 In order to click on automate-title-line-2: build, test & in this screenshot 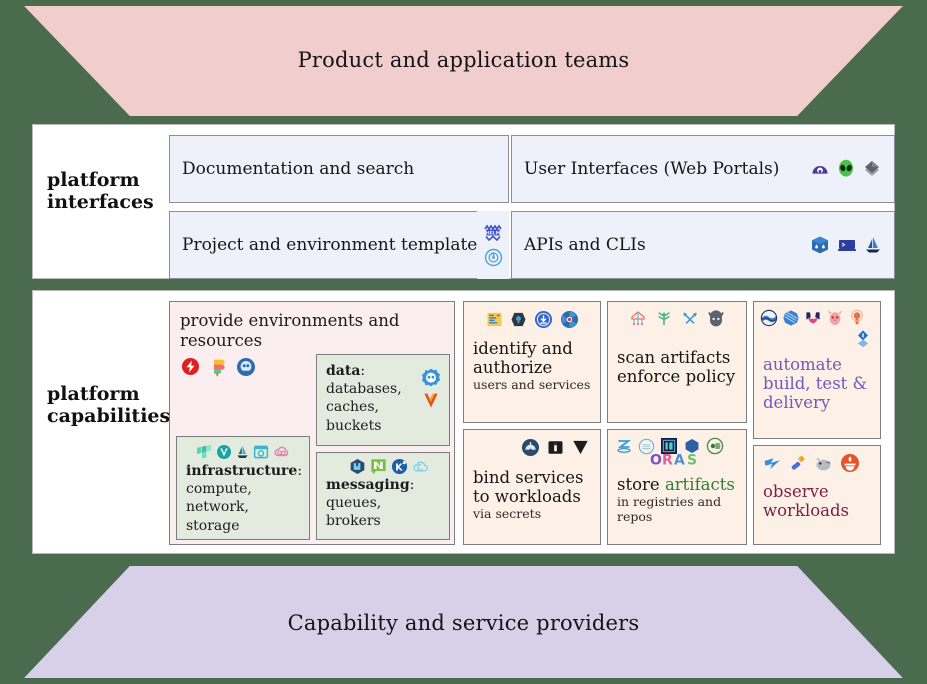, I will do `click(815, 384)`.